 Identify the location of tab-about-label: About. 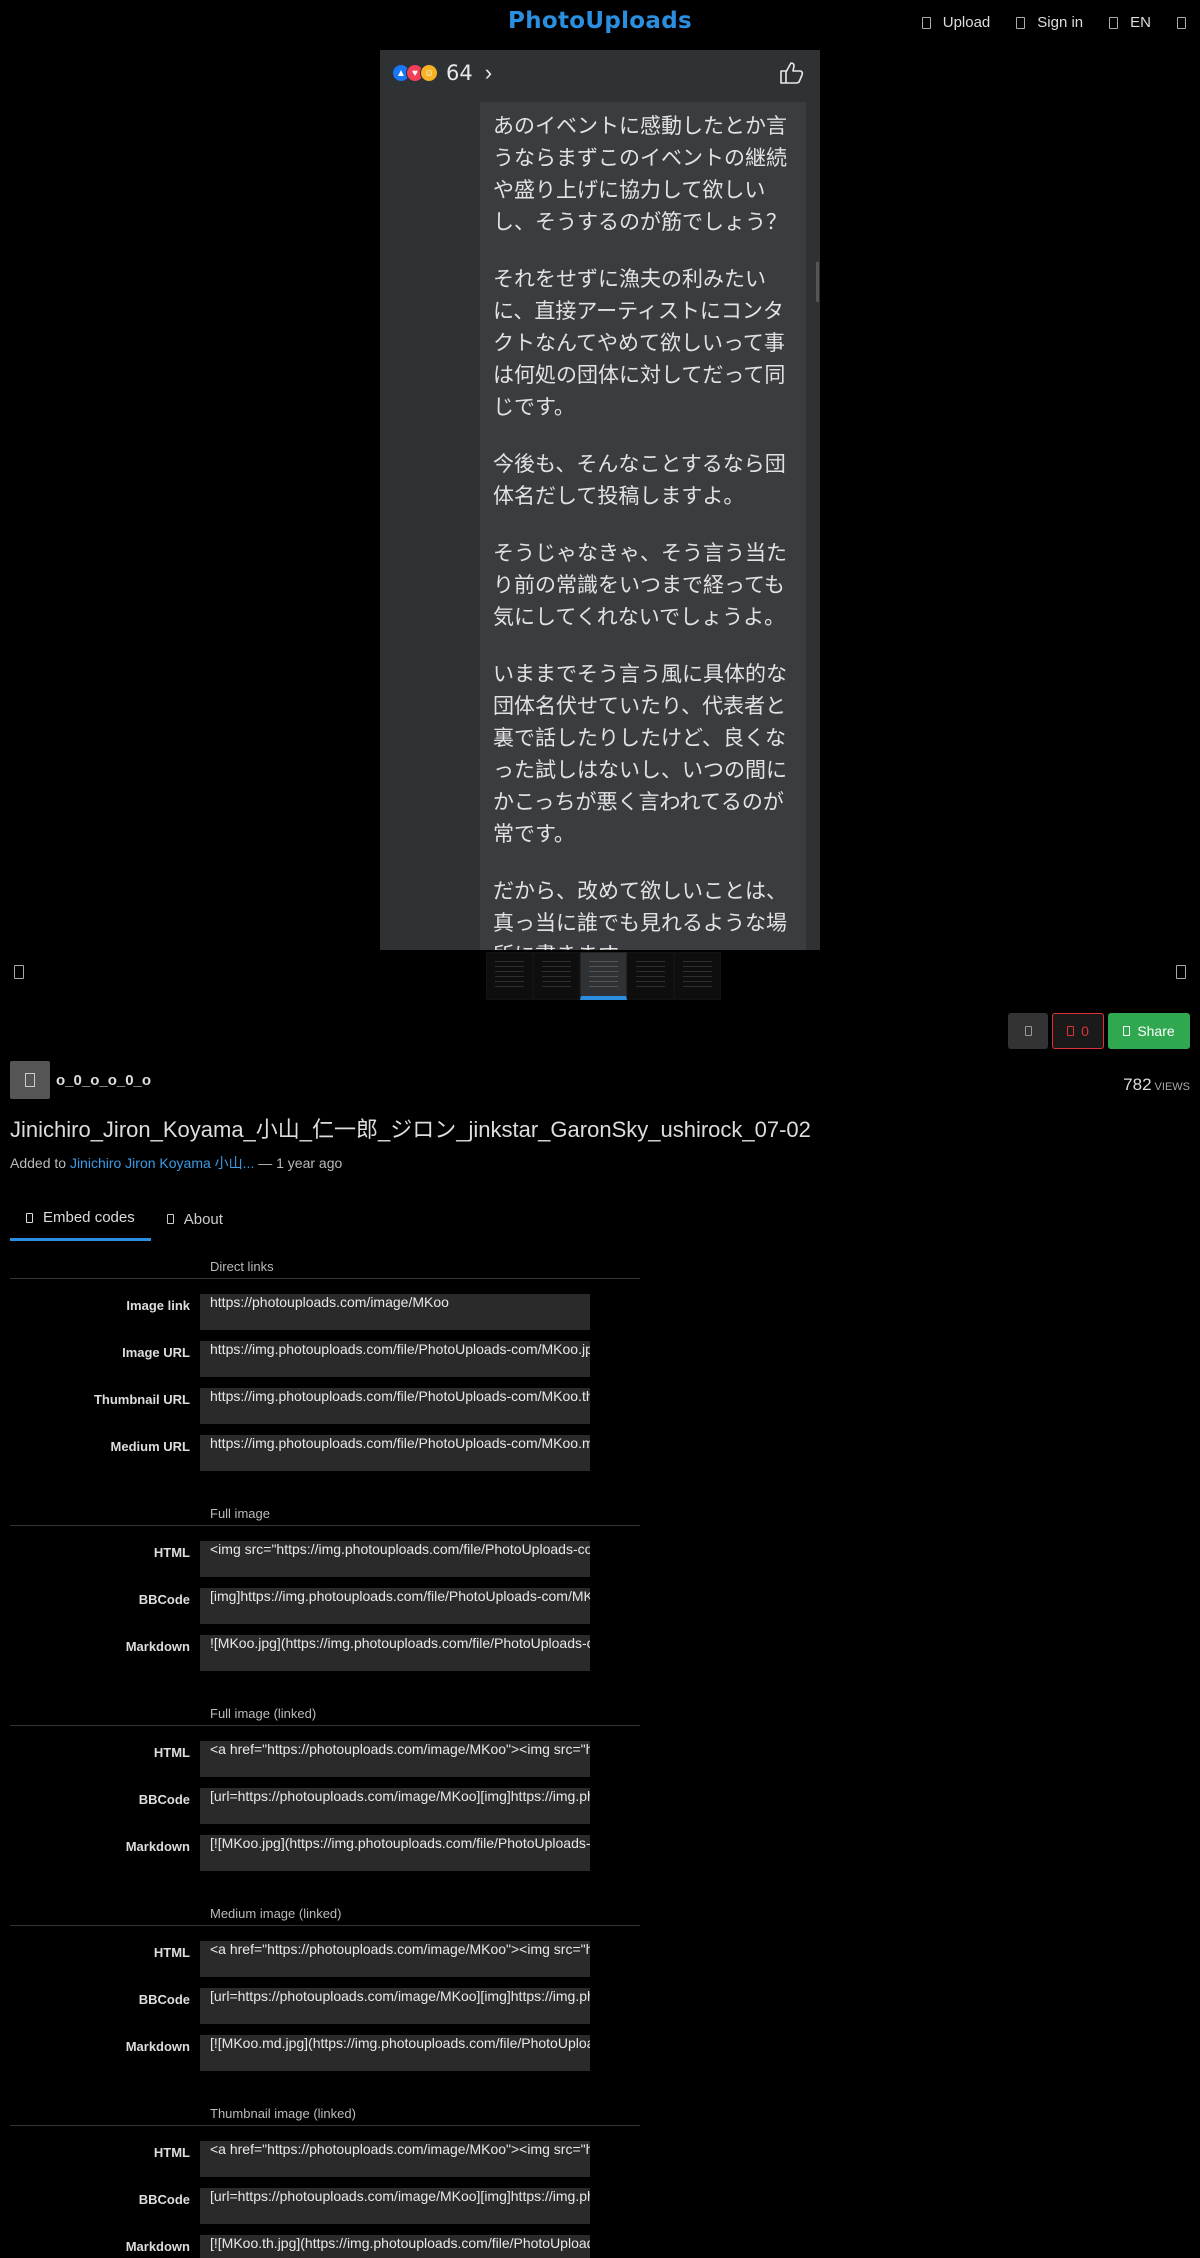
(203, 1219).